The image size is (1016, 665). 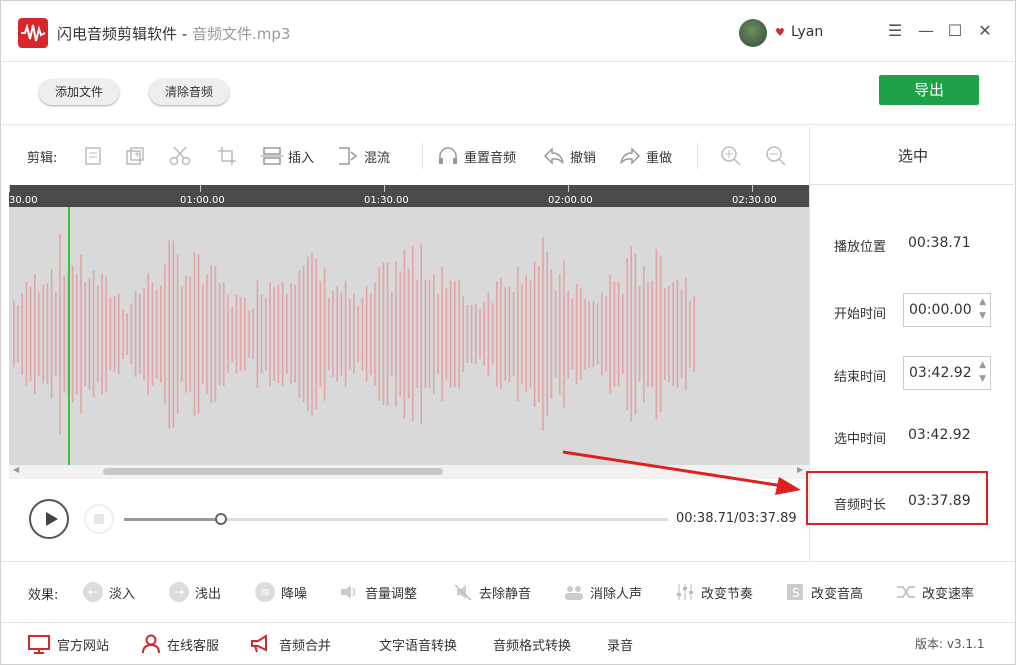 I want to click on svg-text: S, so click(x=796, y=593).